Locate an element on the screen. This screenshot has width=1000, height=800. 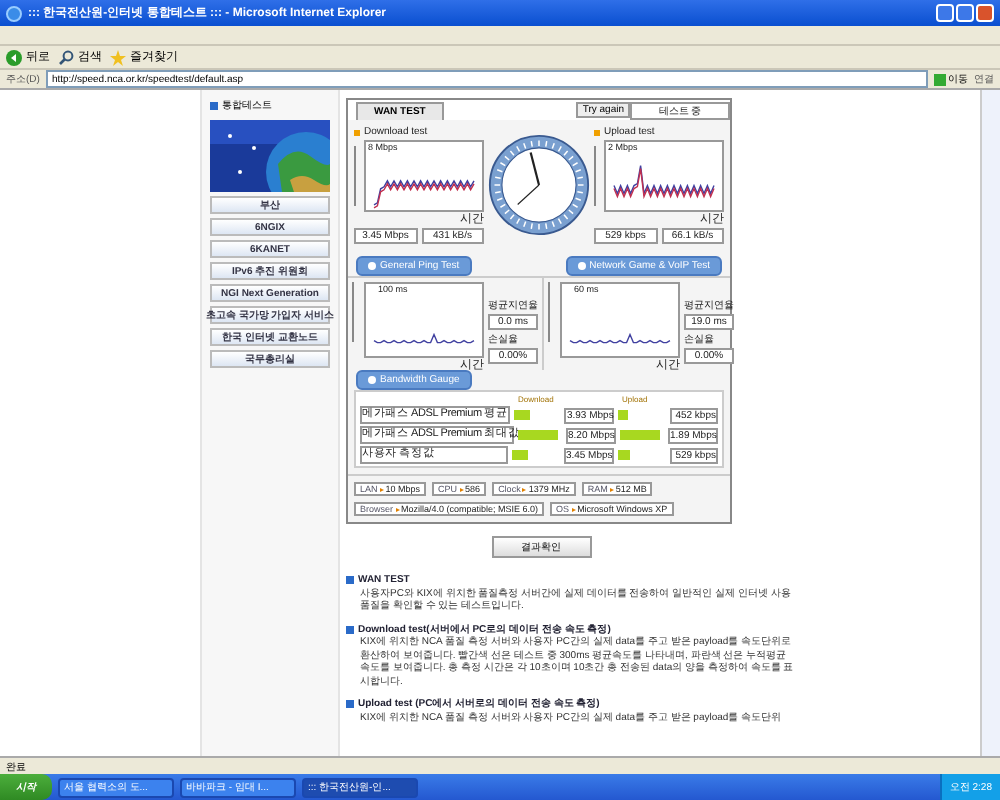
minimize-button is located at coordinates (945, 13).